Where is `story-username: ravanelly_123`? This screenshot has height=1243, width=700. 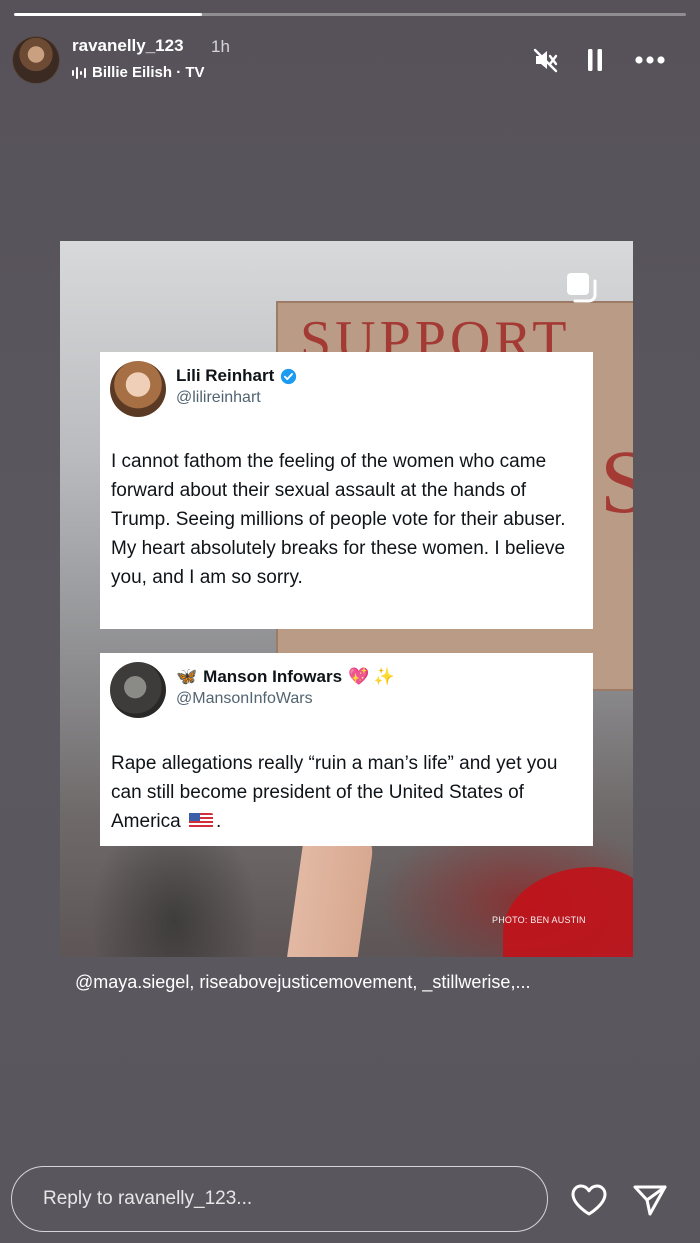
story-username: ravanelly_123 is located at coordinates (128, 46).